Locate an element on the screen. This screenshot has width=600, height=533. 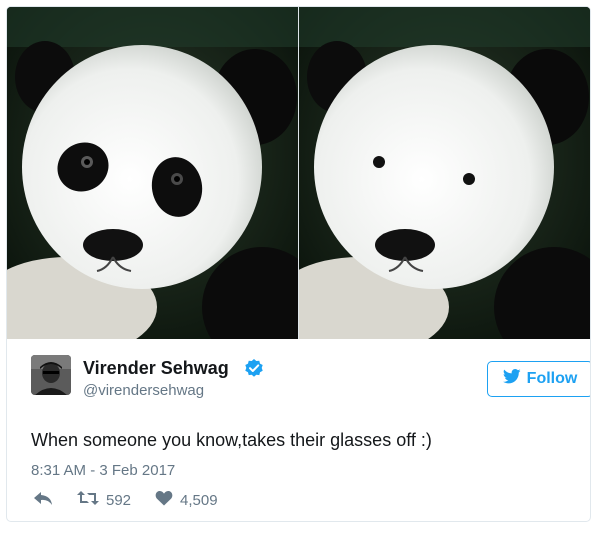
reply-icon is located at coordinates (43, 500).